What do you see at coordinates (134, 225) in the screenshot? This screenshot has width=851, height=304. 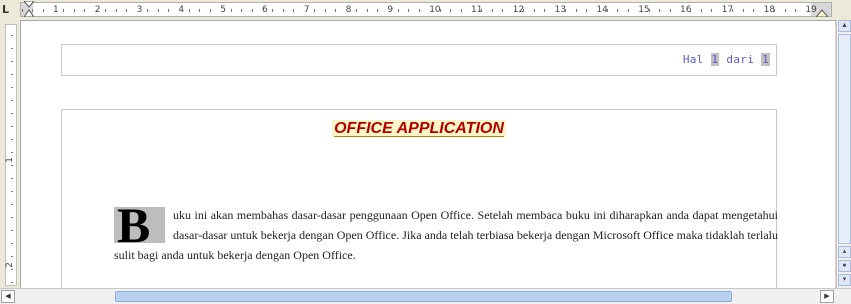 I see `drop-cap-letter: B` at bounding box center [134, 225].